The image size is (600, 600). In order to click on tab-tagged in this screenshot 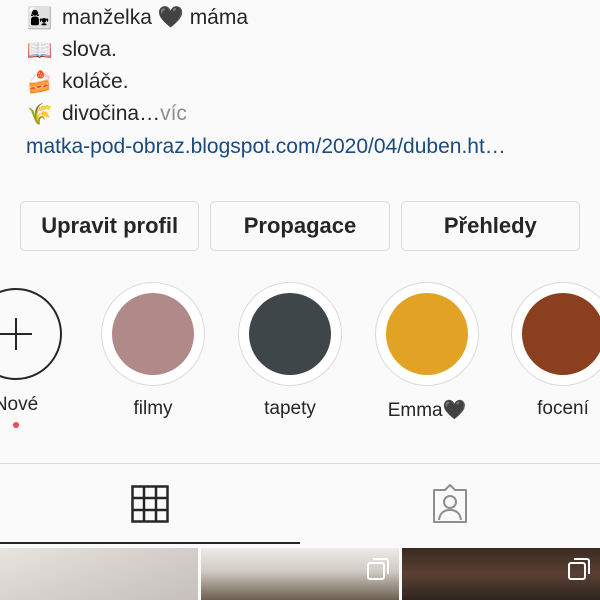, I will do `click(450, 504)`.